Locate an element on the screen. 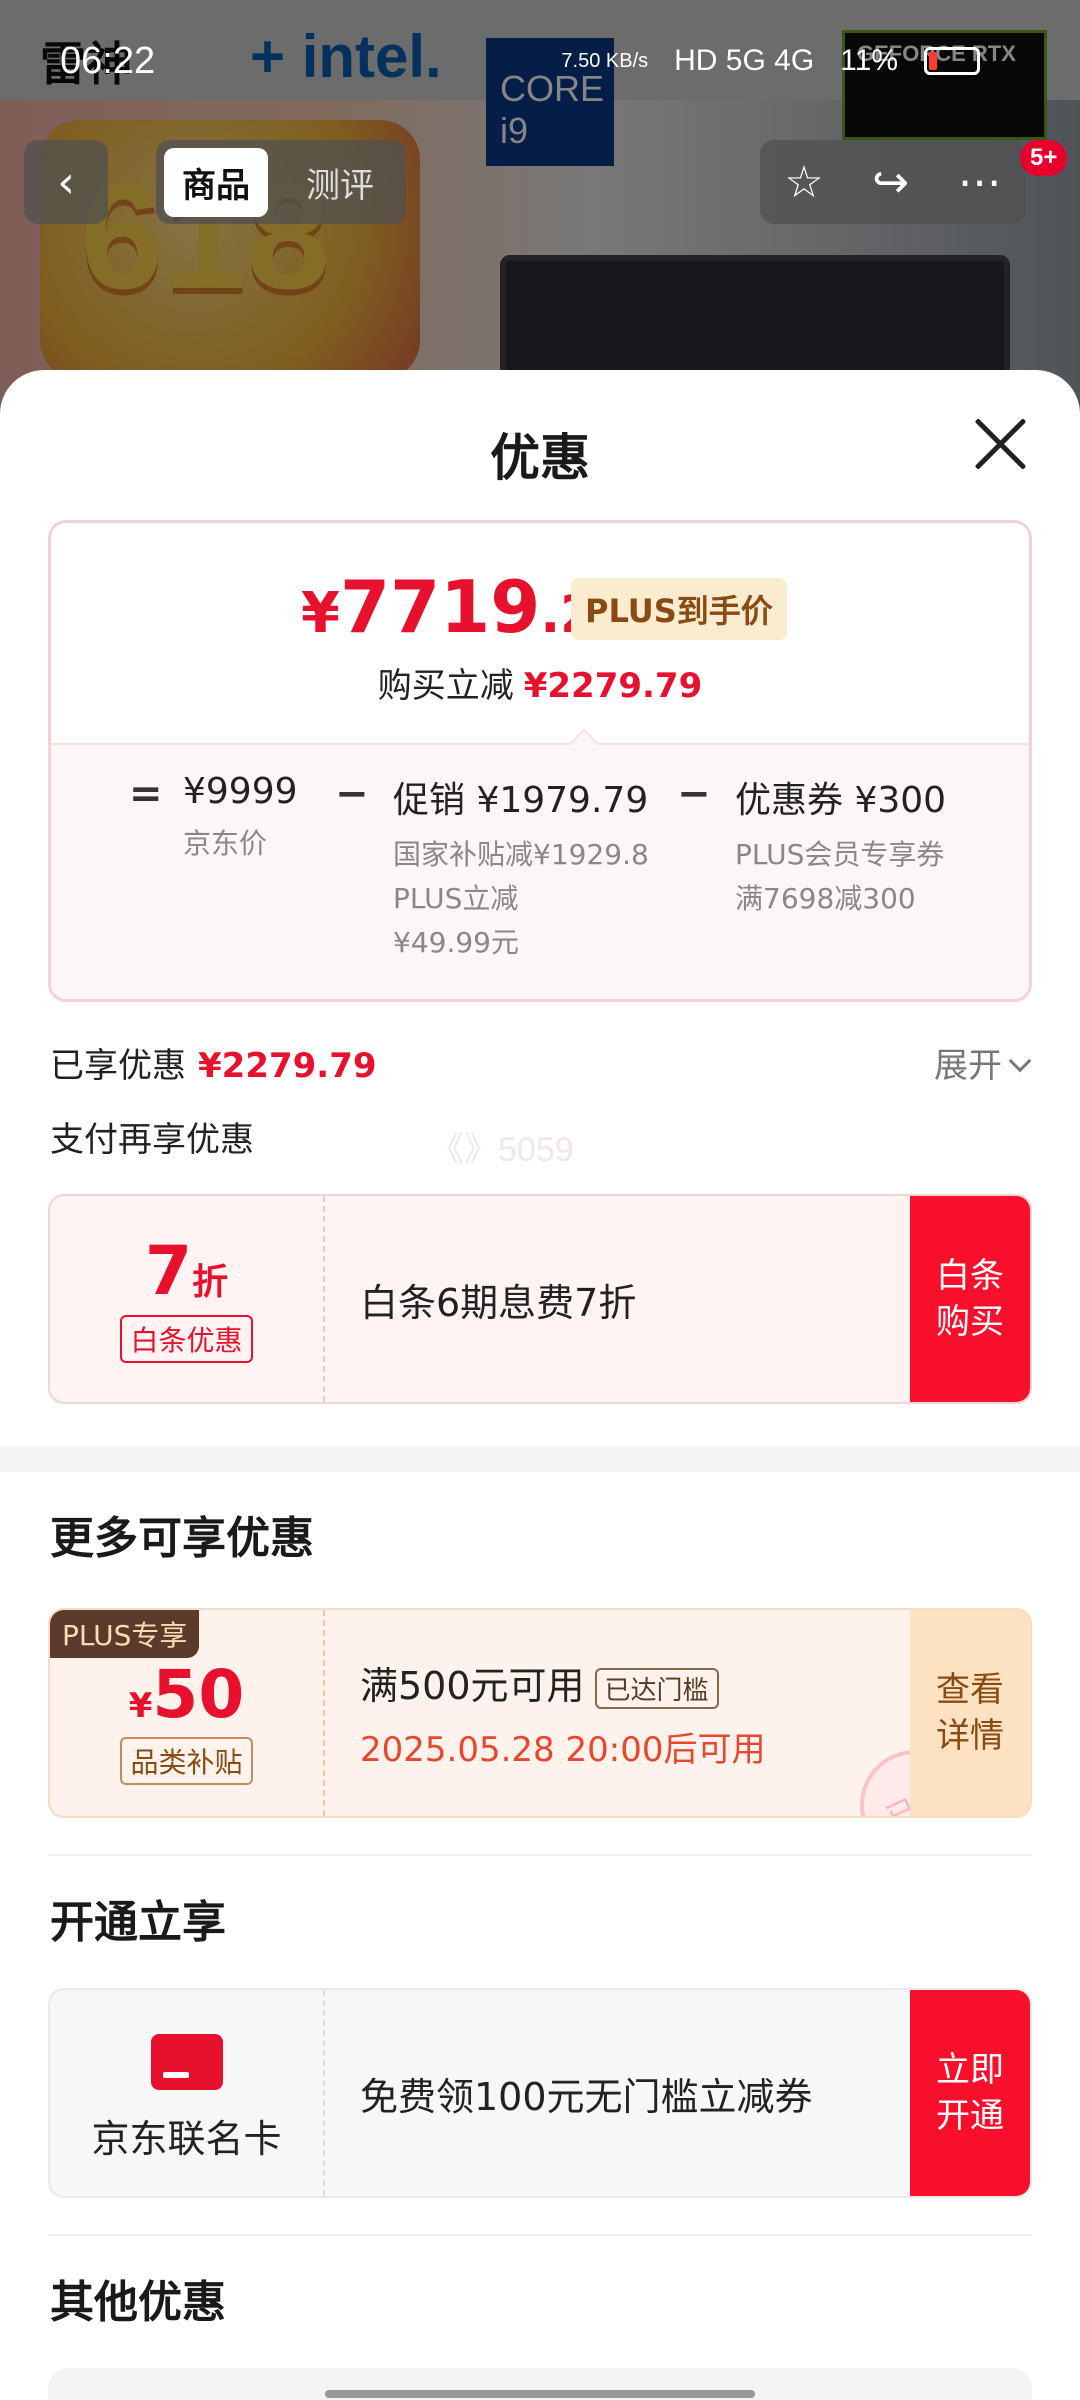 This screenshot has height=2400, width=1080. section-separator is located at coordinates (540, 1459).